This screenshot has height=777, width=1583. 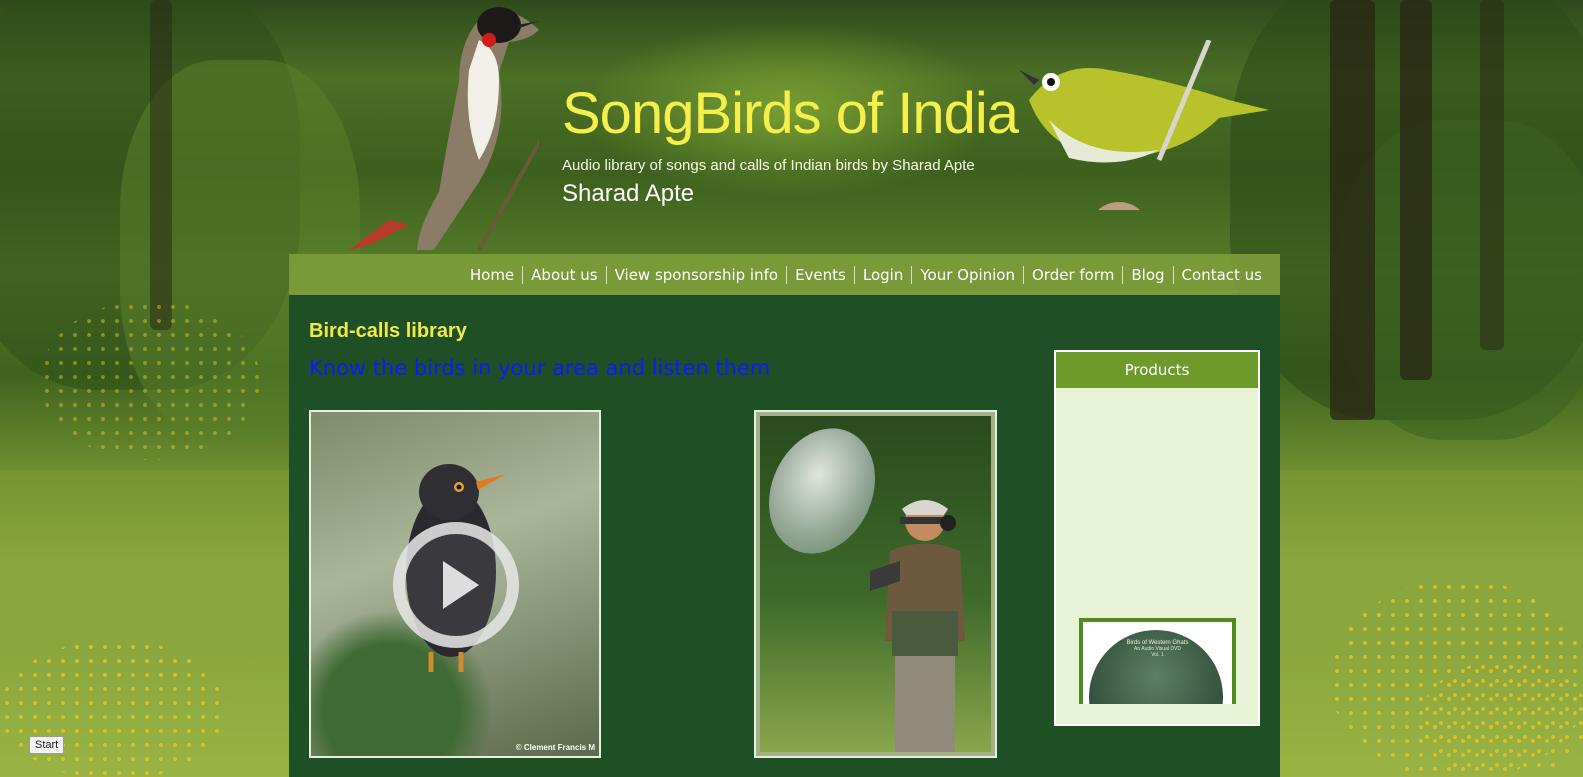 I want to click on nav-home: Home, so click(x=492, y=275).